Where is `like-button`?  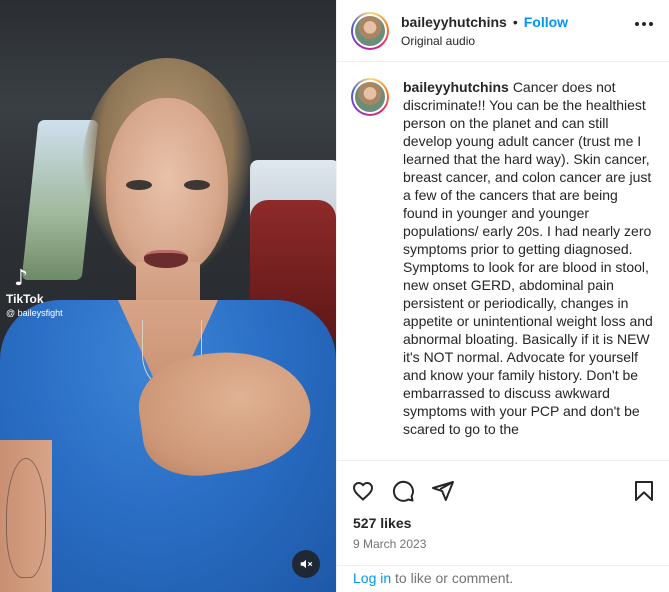
like-button is located at coordinates (363, 491).